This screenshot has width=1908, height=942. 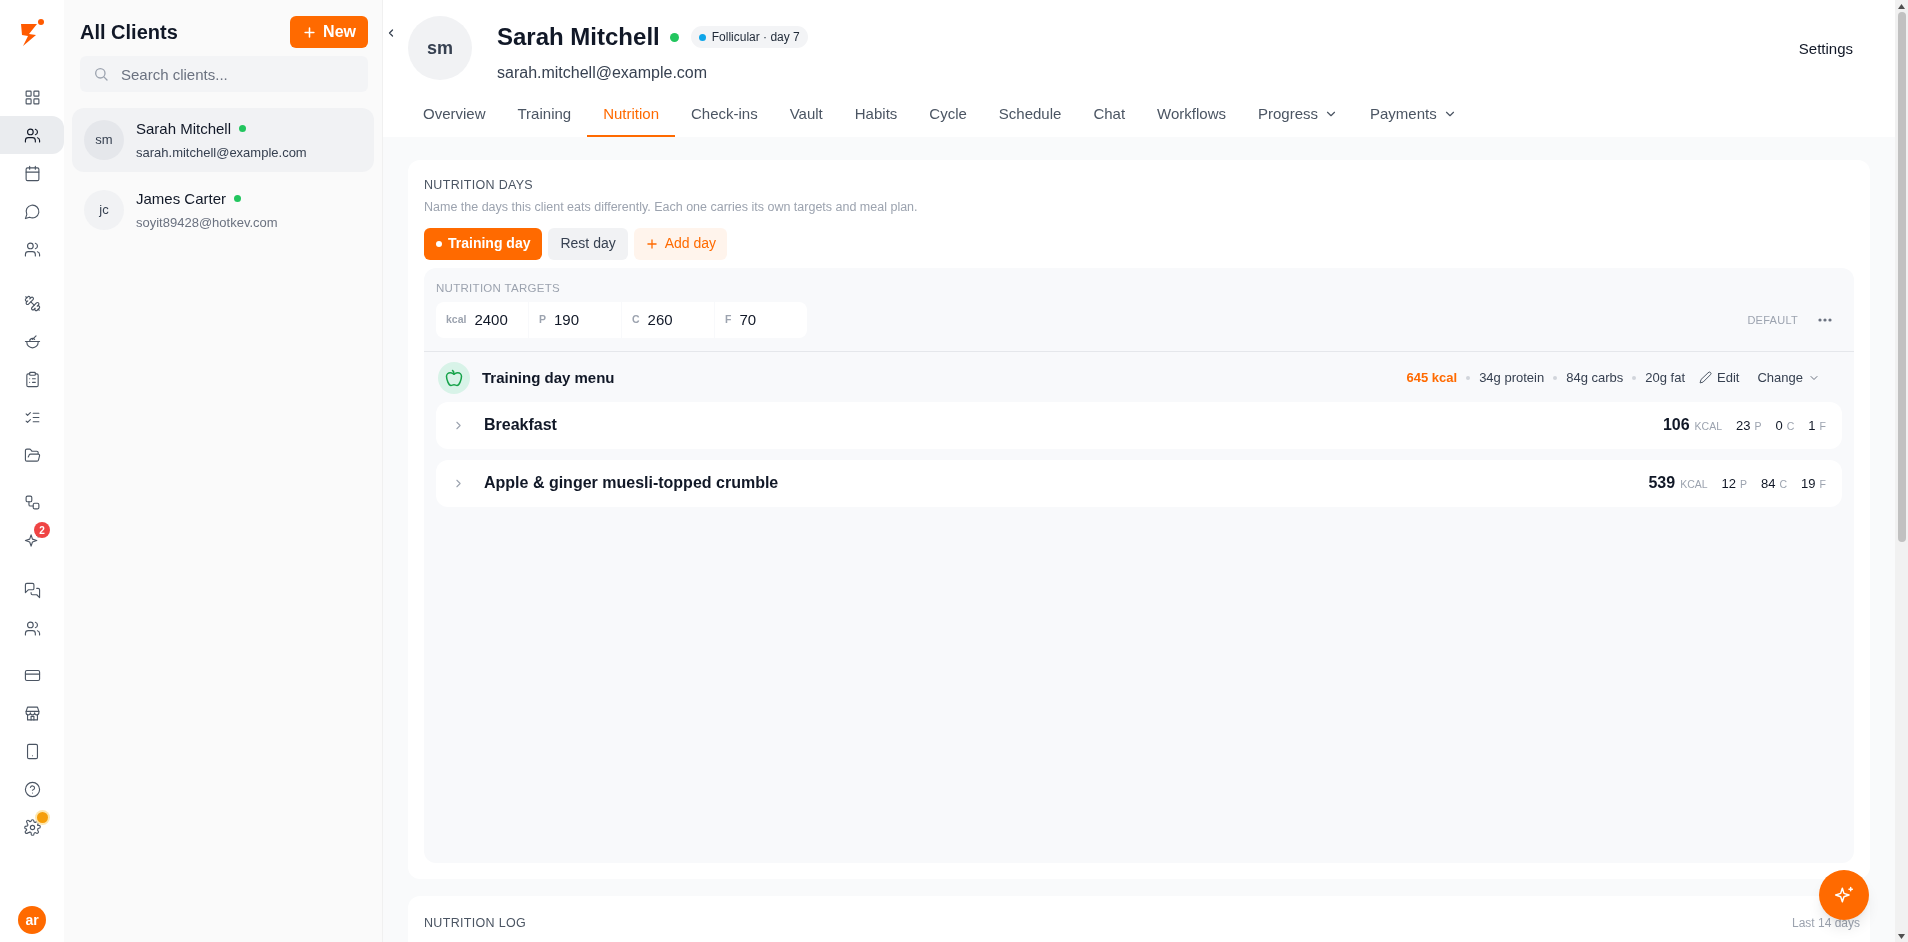 What do you see at coordinates (636, 319) in the screenshot?
I see `unit-label: C` at bounding box center [636, 319].